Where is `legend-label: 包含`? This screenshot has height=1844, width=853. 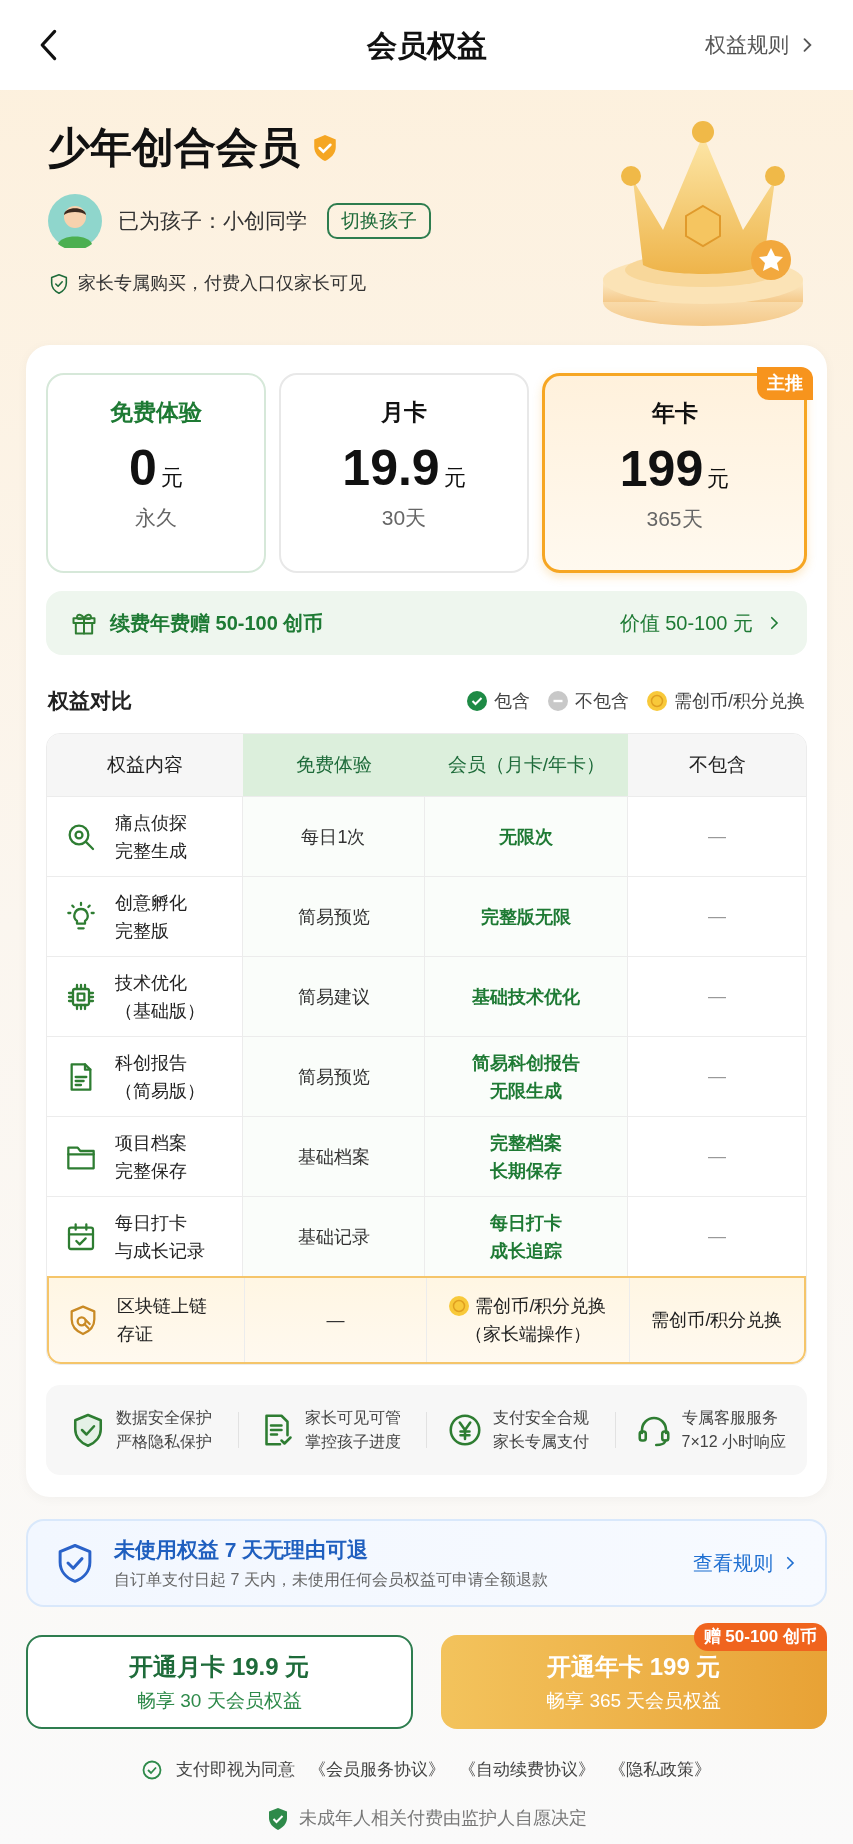
legend-label: 包含 is located at coordinates (512, 701).